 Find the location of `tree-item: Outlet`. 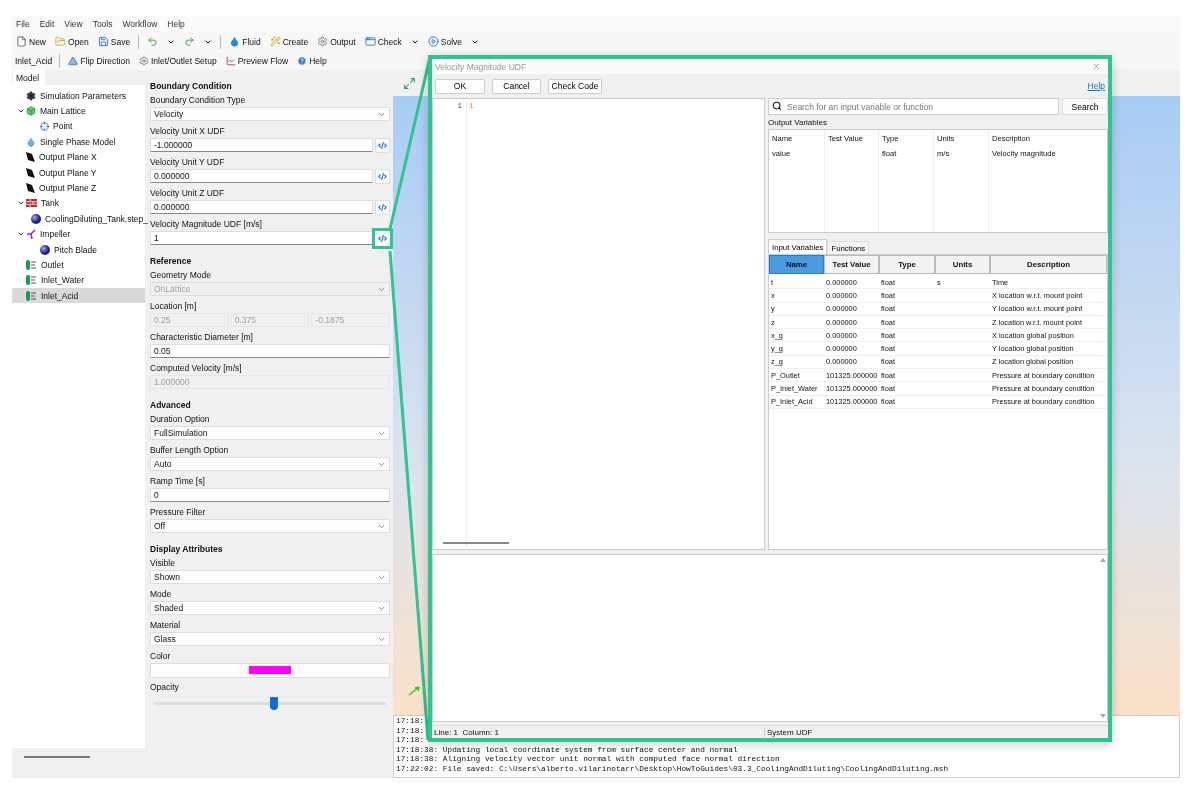

tree-item: Outlet is located at coordinates (78, 265).